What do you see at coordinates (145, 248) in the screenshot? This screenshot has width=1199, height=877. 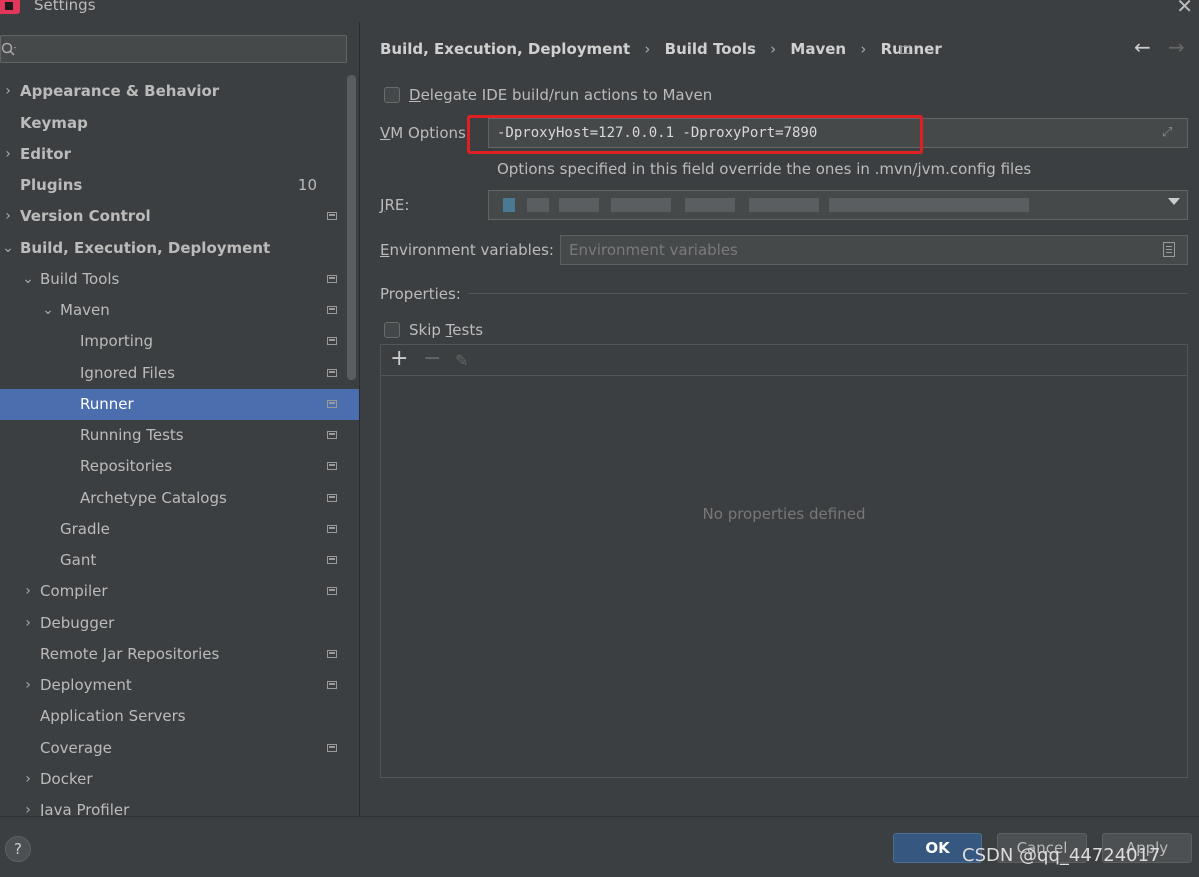 I see `sidebar-item-label: Build, Execution, Deployment` at bounding box center [145, 248].